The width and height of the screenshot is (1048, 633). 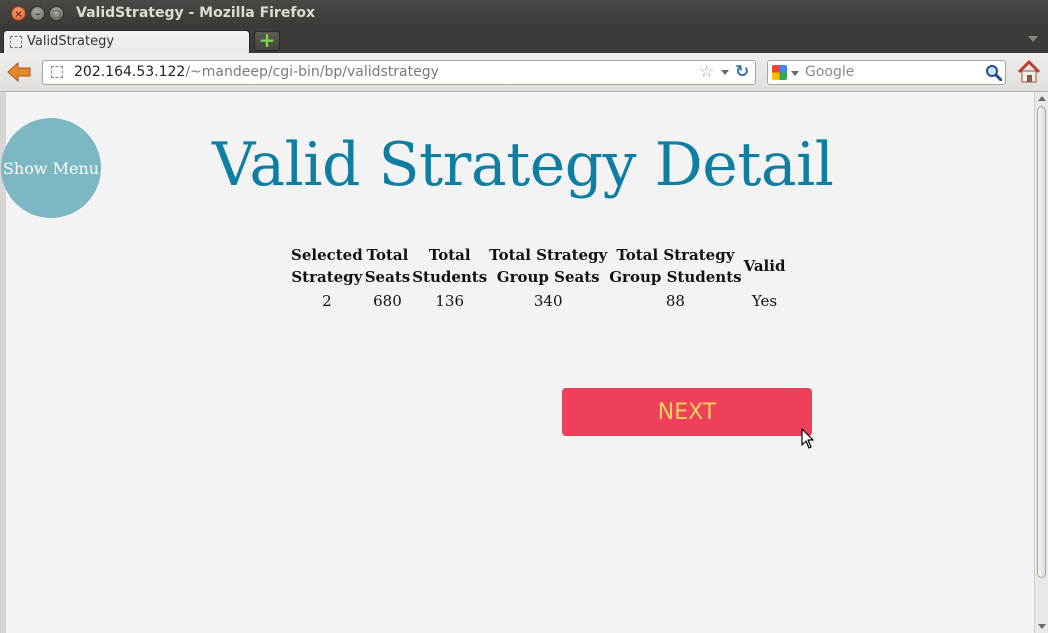 What do you see at coordinates (795, 73) in the screenshot?
I see `search-engine-chevron-down-icon` at bounding box center [795, 73].